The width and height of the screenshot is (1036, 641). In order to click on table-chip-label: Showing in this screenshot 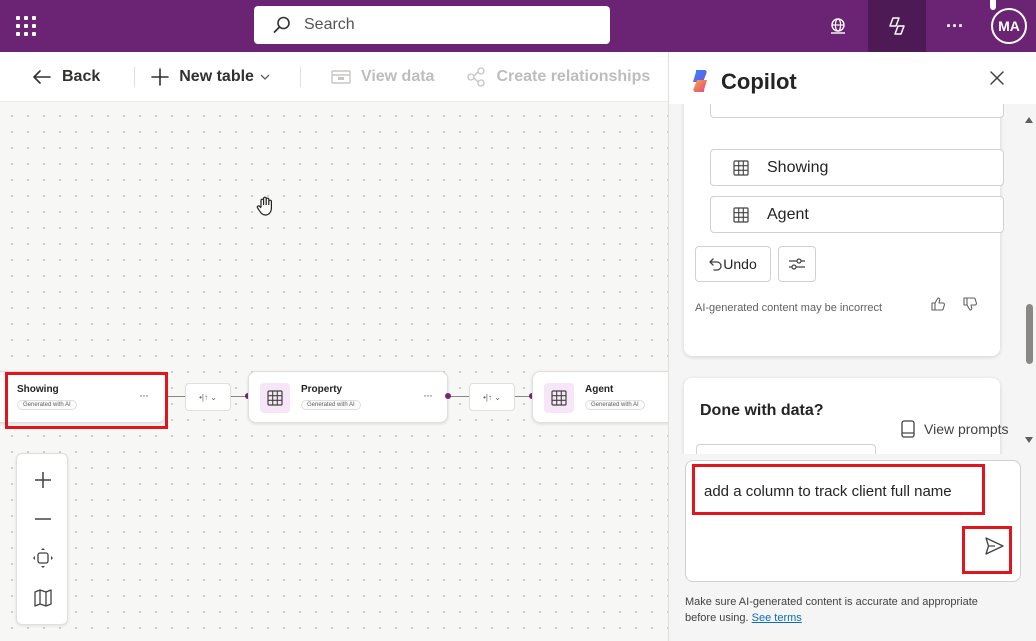, I will do `click(798, 167)`.